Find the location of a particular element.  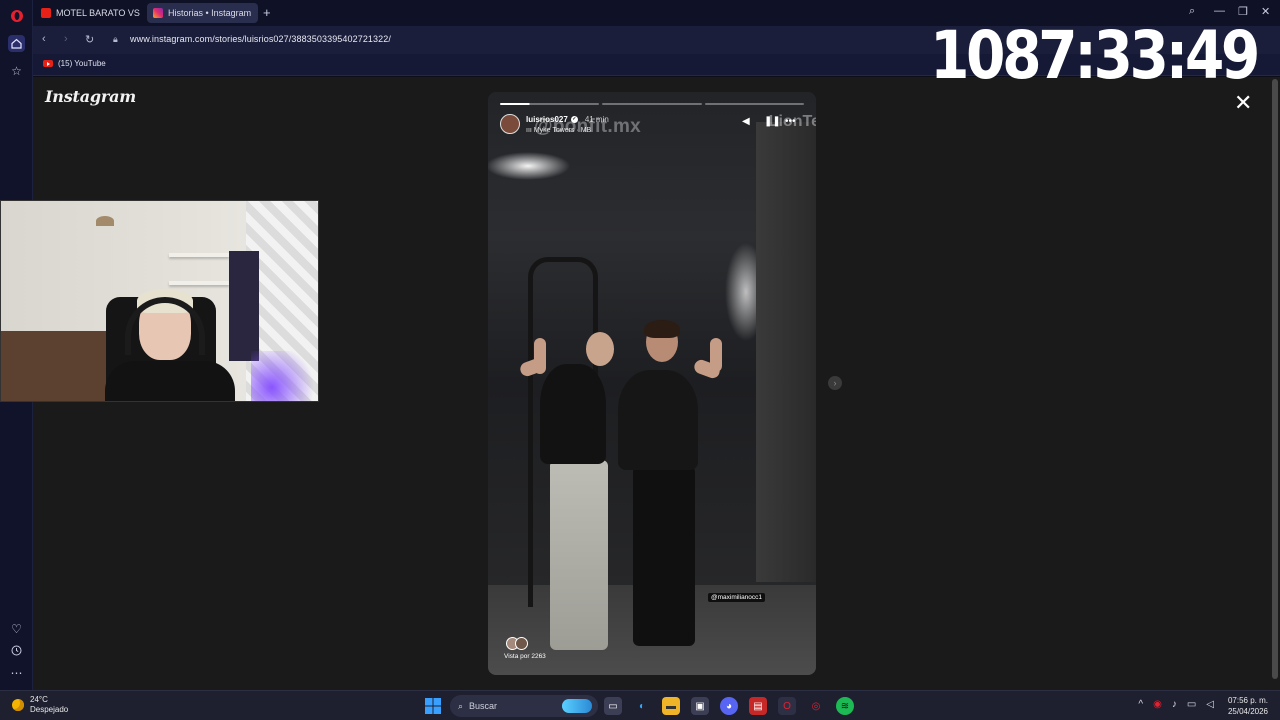

edge-icon: ◐ is located at coordinates (642, 706).